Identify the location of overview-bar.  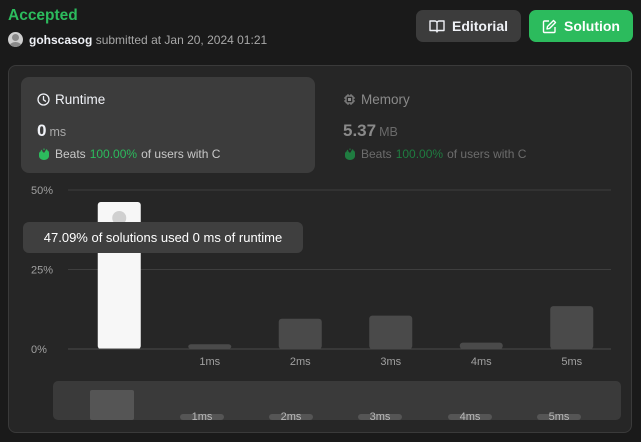
(112, 405).